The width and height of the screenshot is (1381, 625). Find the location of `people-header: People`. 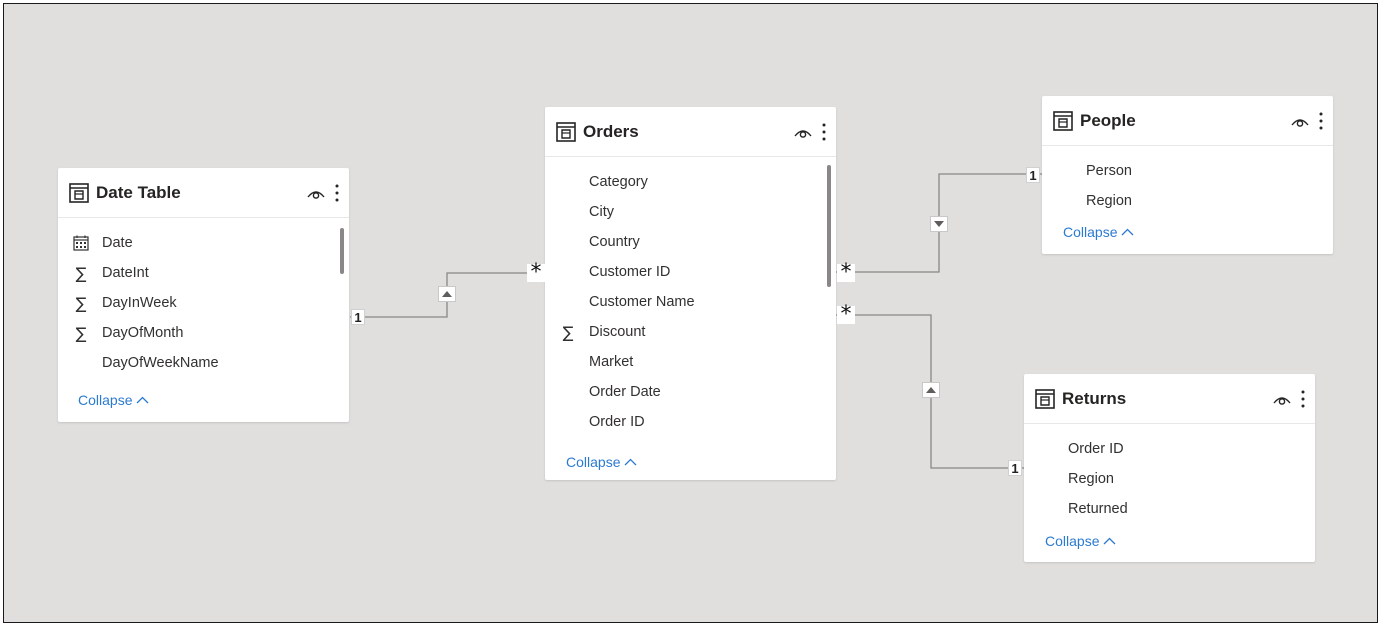

people-header: People is located at coordinates (1187, 121).